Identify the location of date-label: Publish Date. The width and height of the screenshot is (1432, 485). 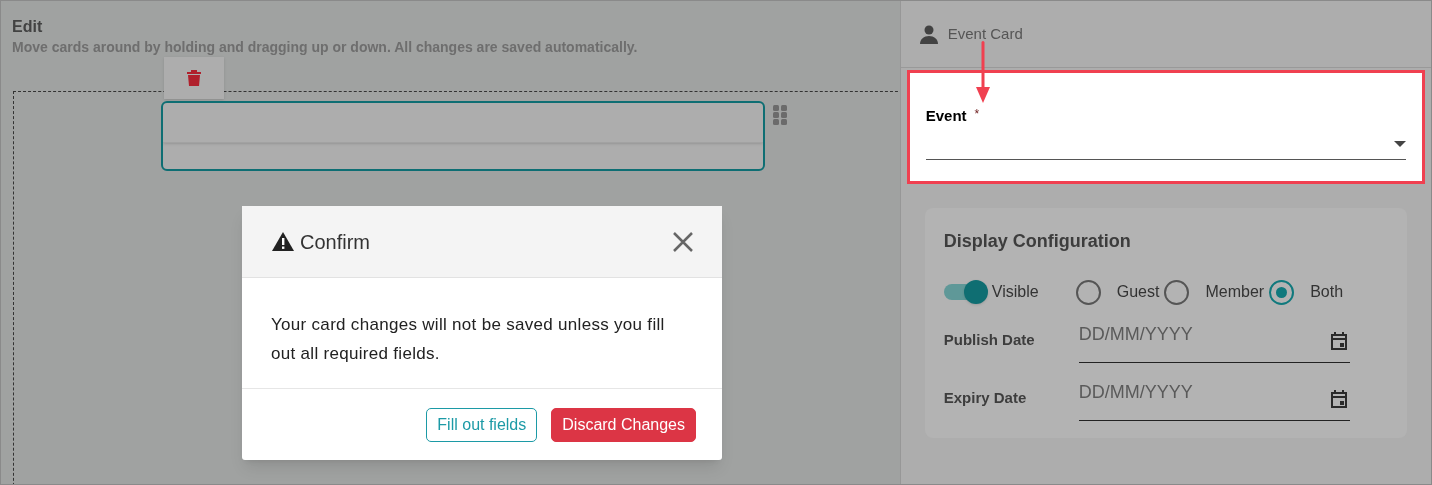
(989, 339).